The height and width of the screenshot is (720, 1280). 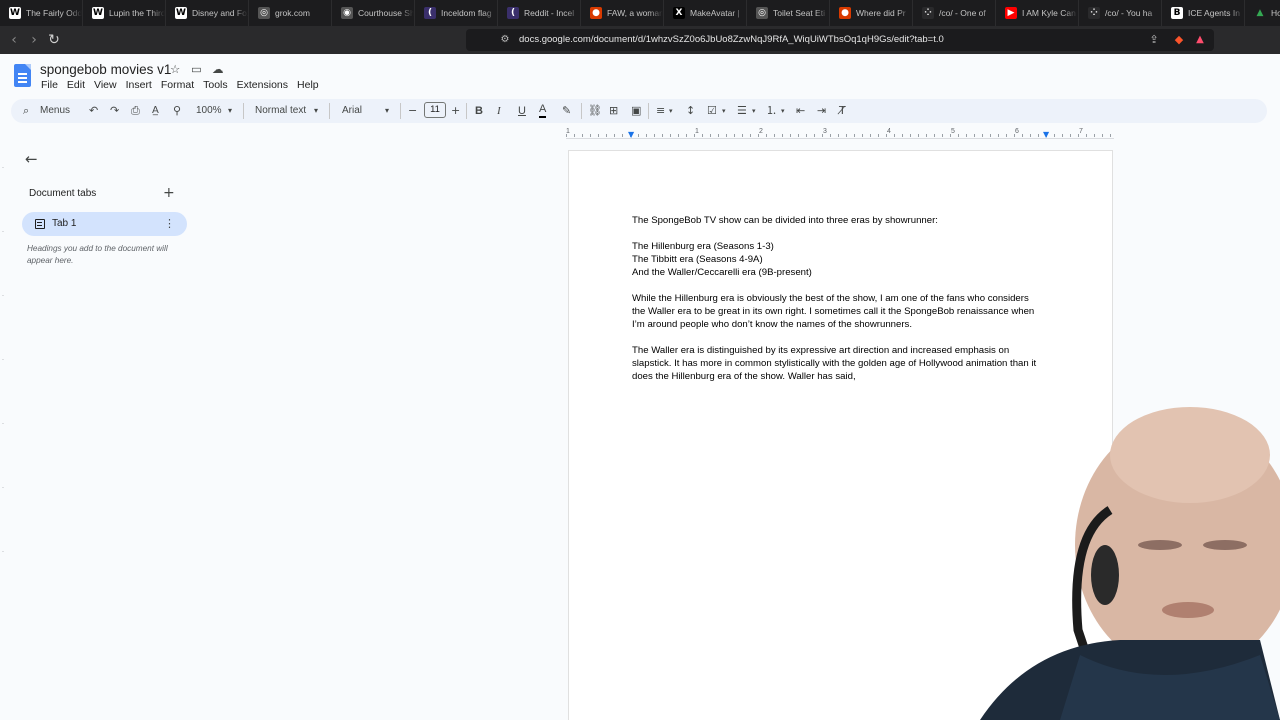 I want to click on paint-format-icon: ⚲, so click(x=177, y=111).